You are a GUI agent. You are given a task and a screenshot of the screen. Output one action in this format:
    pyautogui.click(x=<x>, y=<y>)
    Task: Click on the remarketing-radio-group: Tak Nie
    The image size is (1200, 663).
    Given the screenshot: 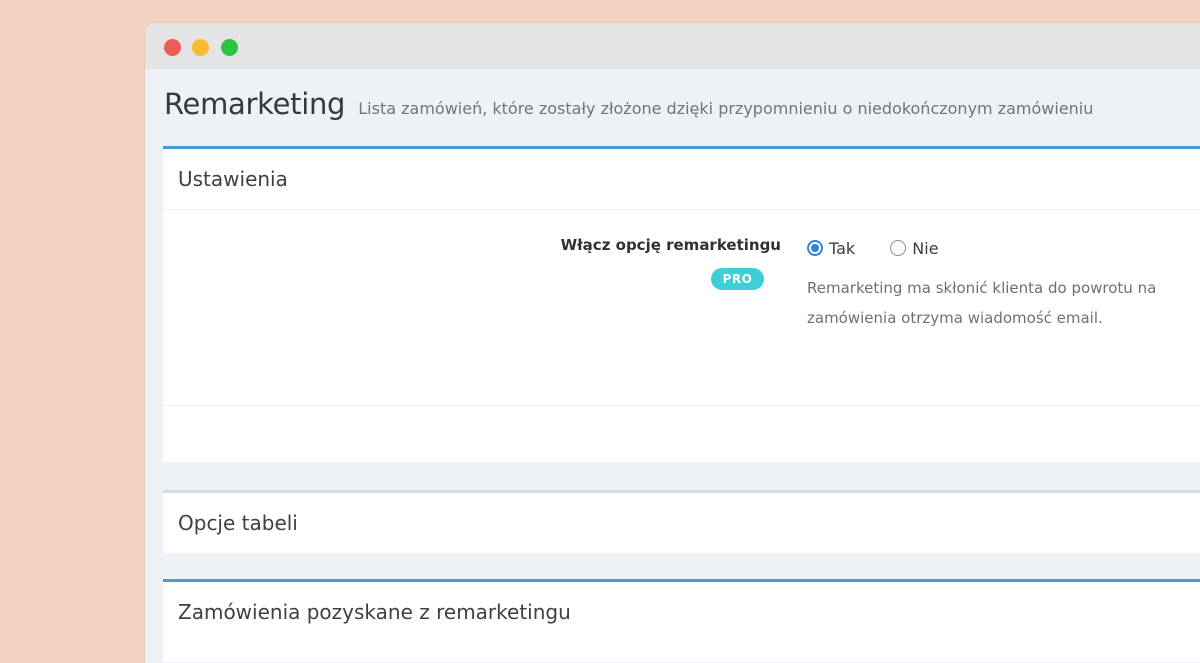 What is the action you would take?
    pyautogui.click(x=873, y=247)
    